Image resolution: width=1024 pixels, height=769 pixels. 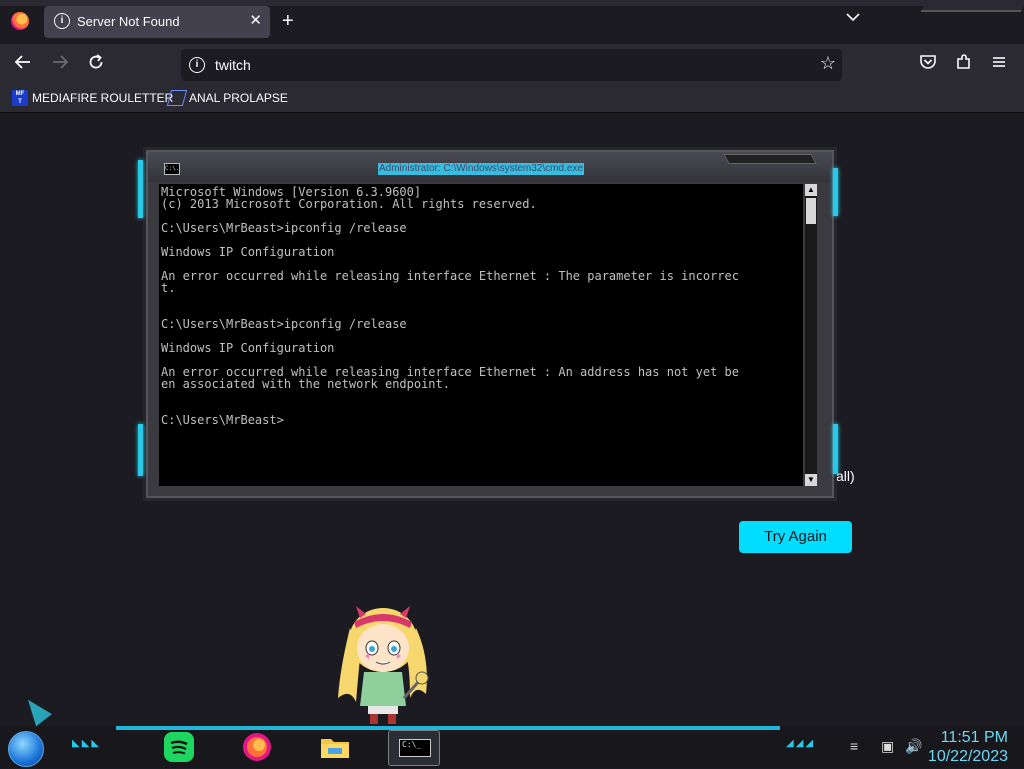 I want to click on taskbar-app-spotify, so click(x=180, y=747).